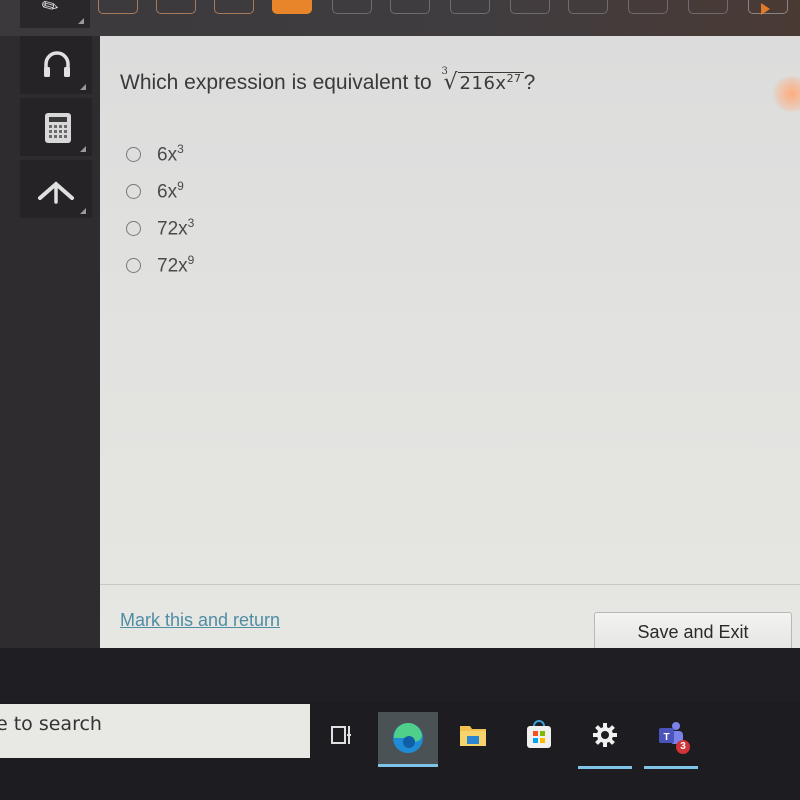 The image size is (800, 800). What do you see at coordinates (170, 191) in the screenshot?
I see `option-label: 6x9` at bounding box center [170, 191].